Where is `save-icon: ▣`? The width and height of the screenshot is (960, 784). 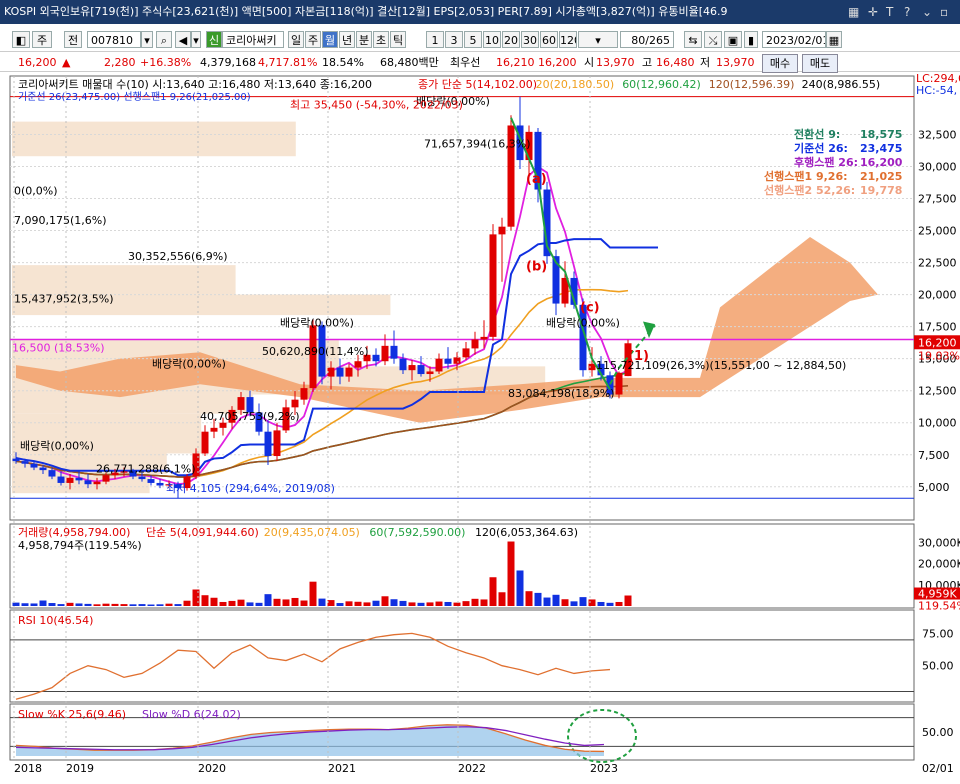 save-icon: ▣ is located at coordinates (733, 39).